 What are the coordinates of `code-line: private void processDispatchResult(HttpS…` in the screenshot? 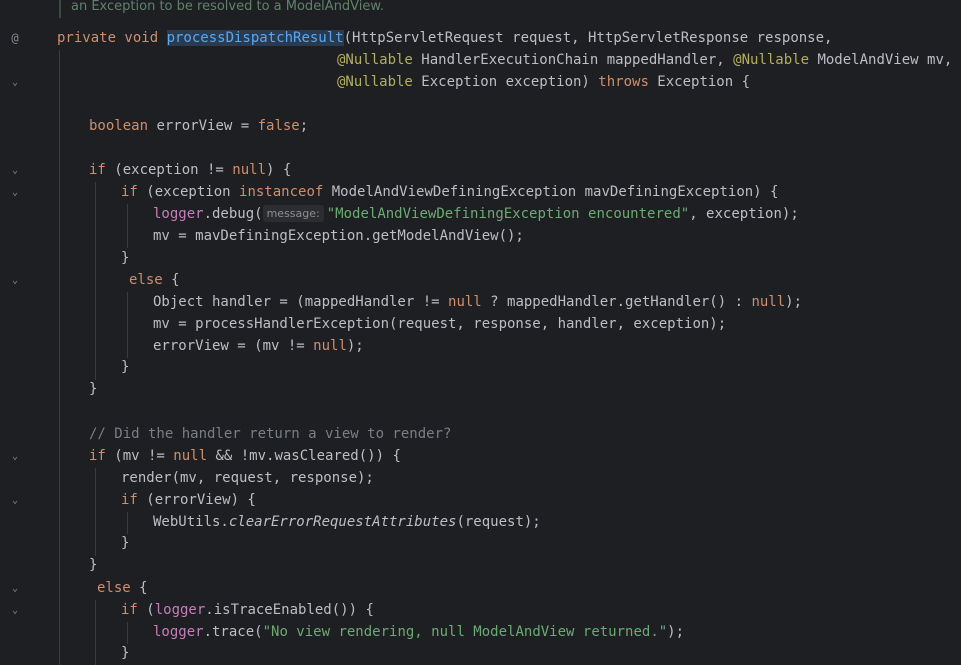 It's located at (445, 38).